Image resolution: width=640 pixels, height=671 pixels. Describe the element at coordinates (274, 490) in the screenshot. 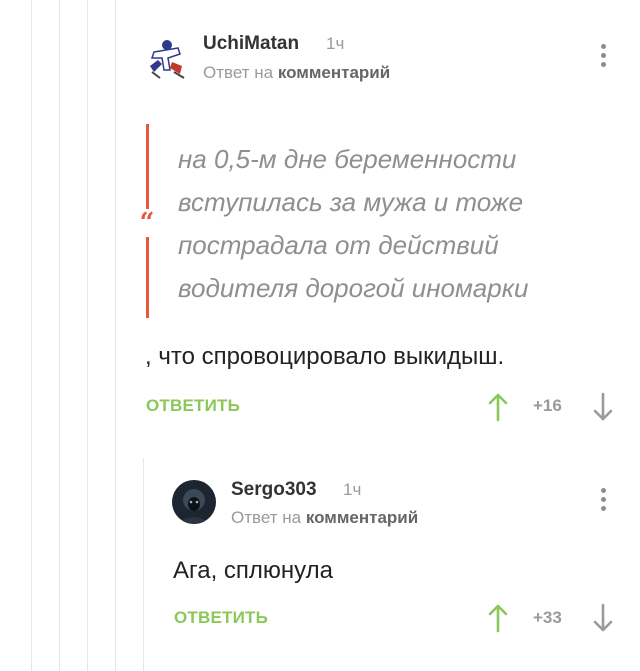

I see `comment-author: Sergo303` at that location.